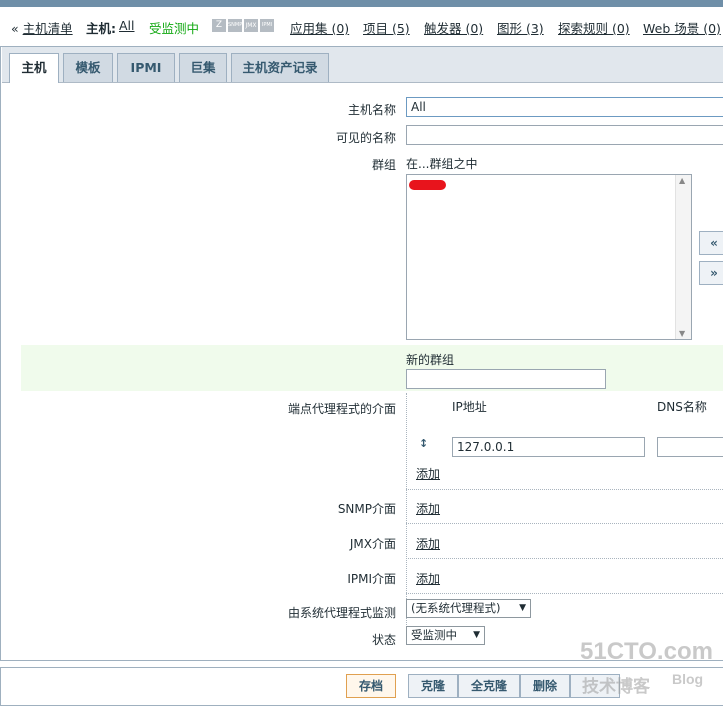 The image size is (723, 712). I want to click on listbox-scrollbar: ▲ ▼, so click(683, 257).